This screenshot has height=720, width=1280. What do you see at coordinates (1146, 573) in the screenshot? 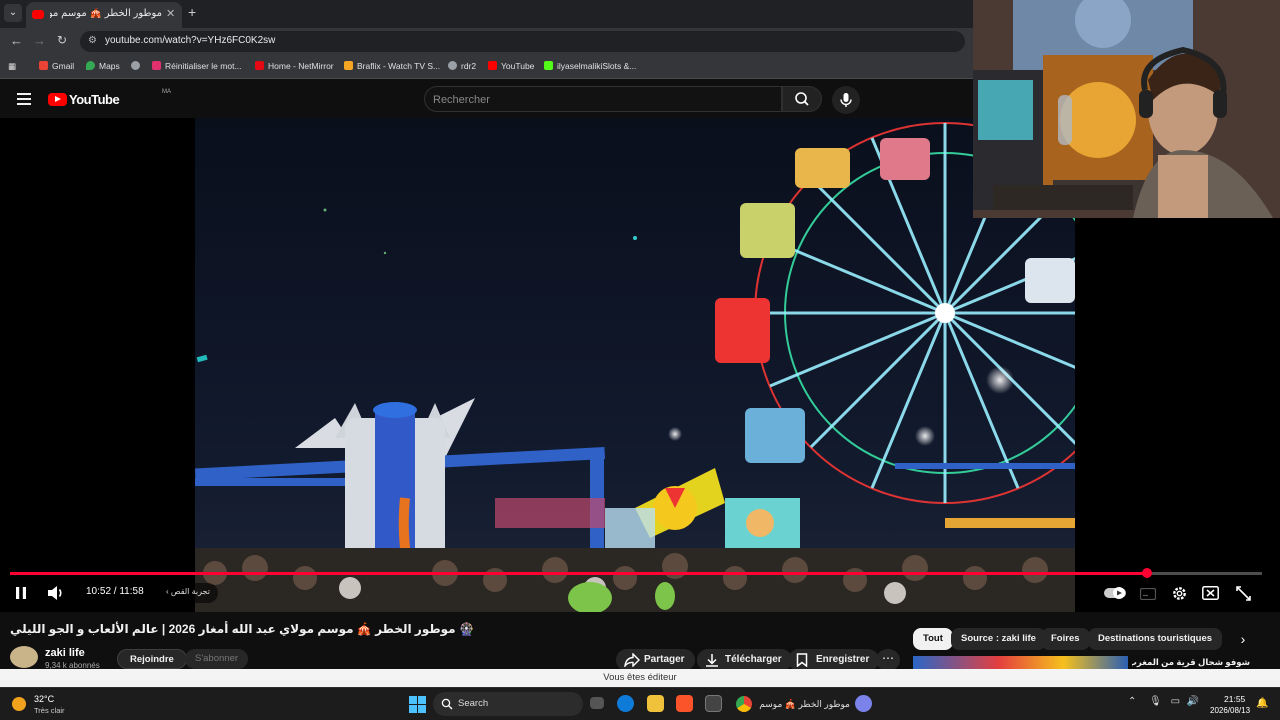
I see `scrubber-handle` at bounding box center [1146, 573].